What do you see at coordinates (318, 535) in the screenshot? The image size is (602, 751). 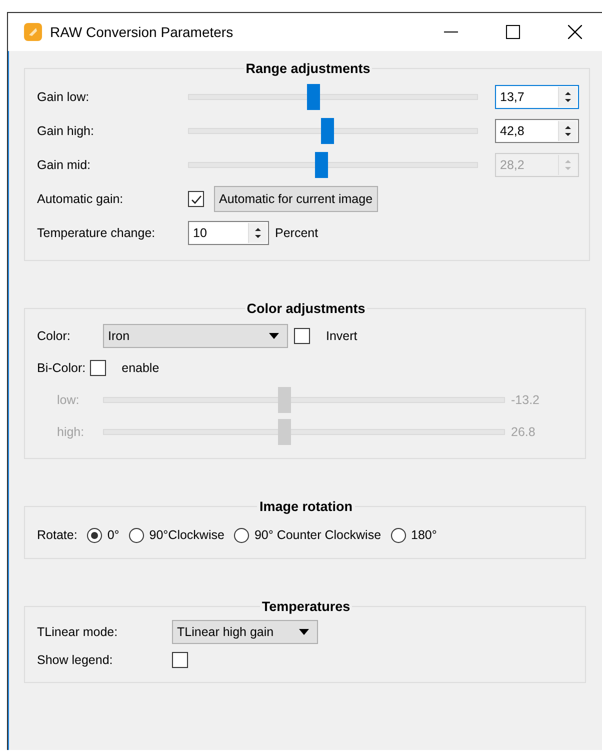 I see `radio-label: 90° Counter Clockwise` at bounding box center [318, 535].